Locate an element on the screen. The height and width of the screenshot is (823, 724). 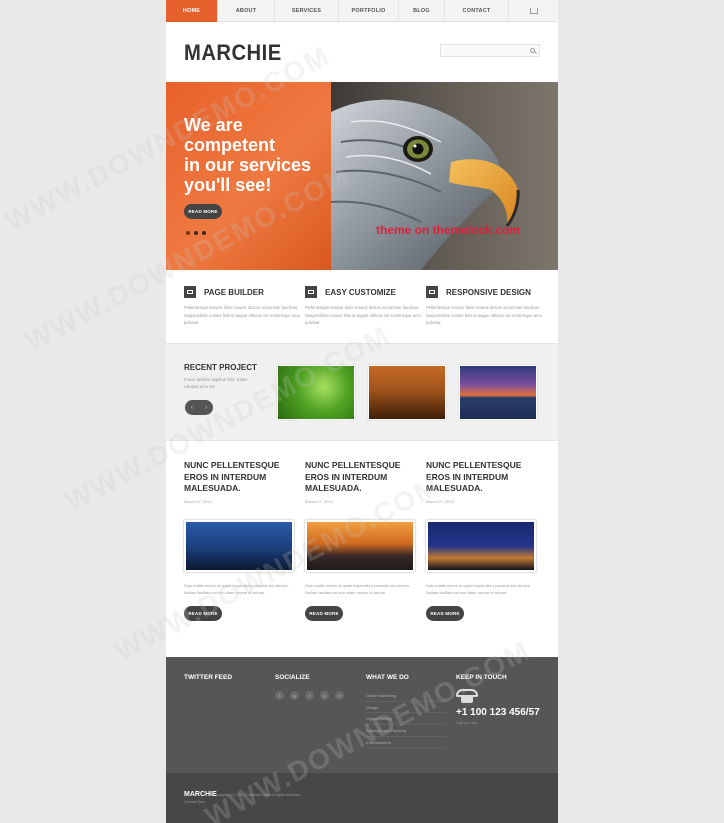
footer-twitter: TWITTER FEED is located at coordinates (208, 677).